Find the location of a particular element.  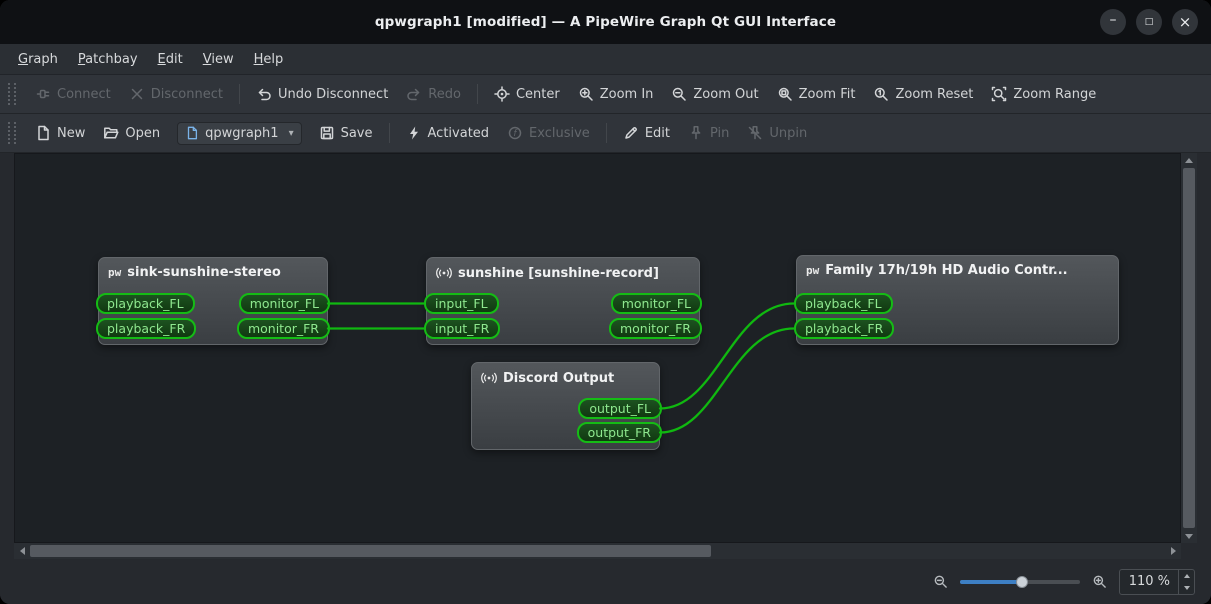

maximize-button: □ is located at coordinates (1149, 22).